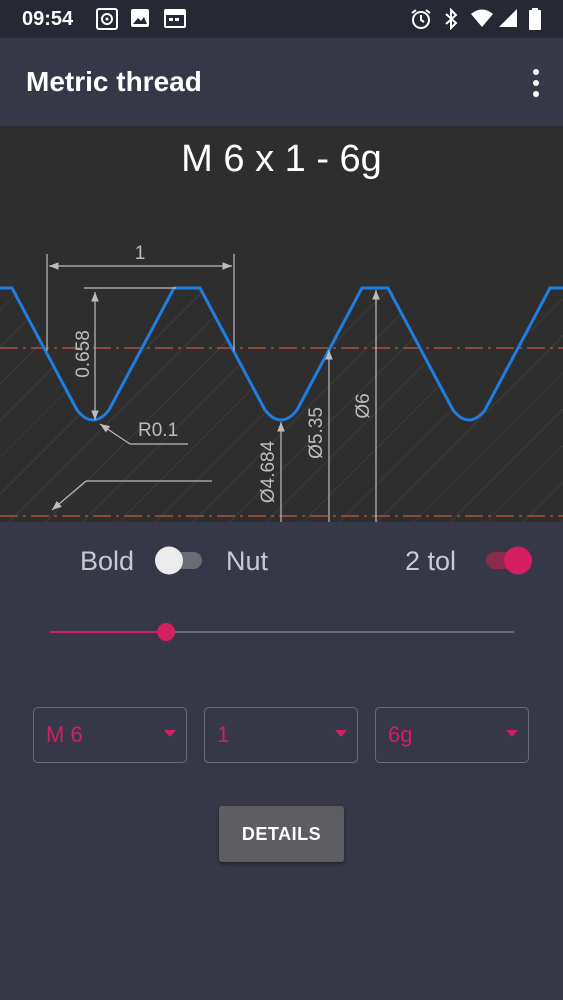 This screenshot has height=1000, width=563. I want to click on app-title: Metric thread, so click(114, 81).